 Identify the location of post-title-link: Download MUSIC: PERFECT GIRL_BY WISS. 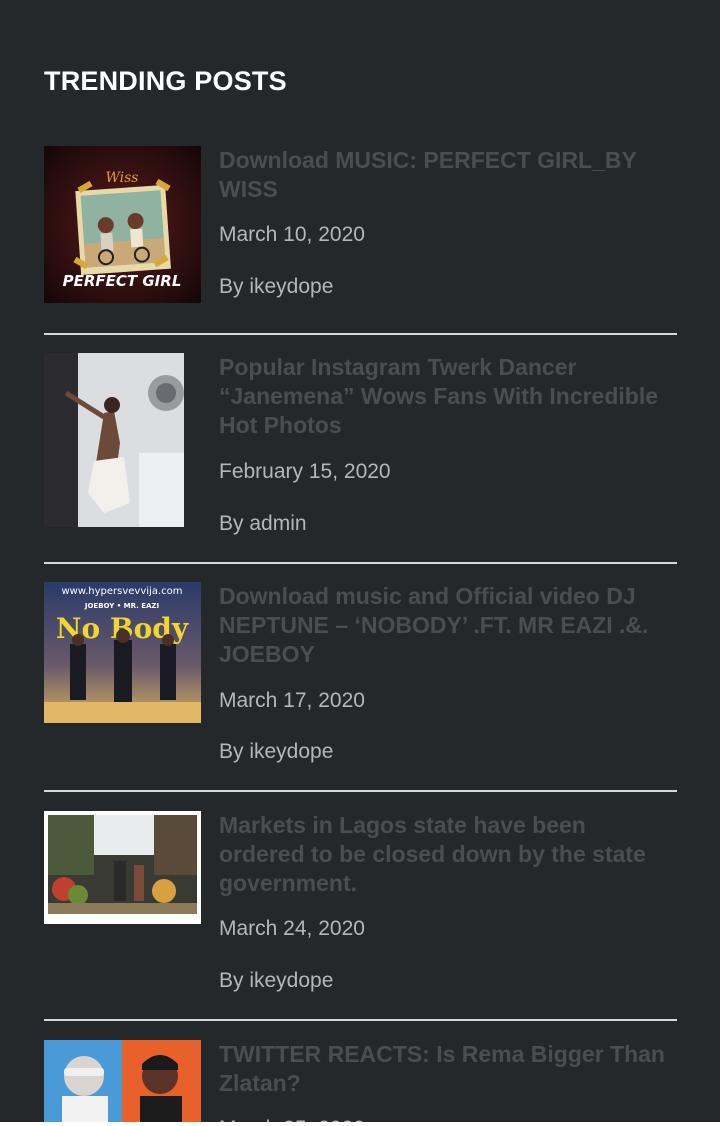
(448, 175).